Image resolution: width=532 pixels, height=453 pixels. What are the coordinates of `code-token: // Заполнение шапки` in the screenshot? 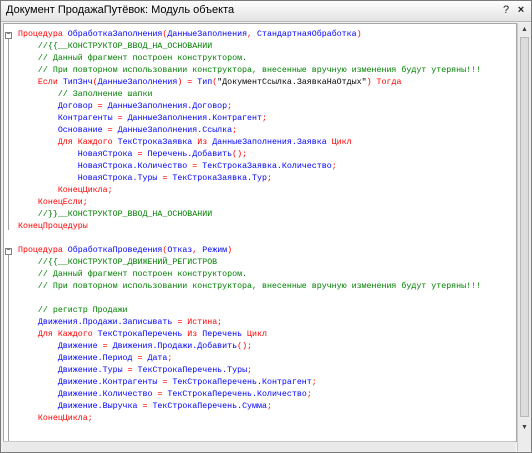 It's located at (85, 94).